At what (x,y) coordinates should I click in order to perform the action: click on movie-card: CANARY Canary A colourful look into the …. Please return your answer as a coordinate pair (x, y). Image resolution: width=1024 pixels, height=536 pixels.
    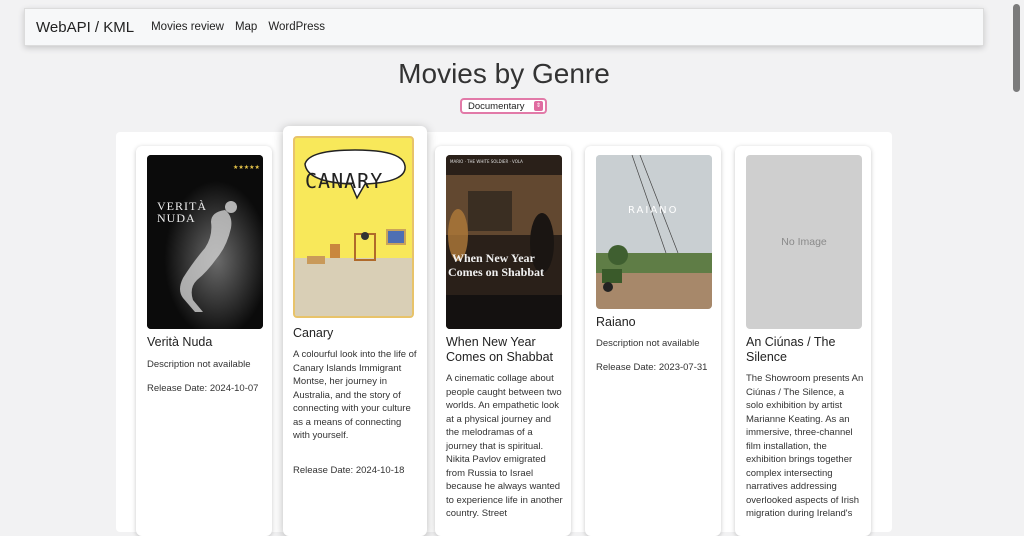
    Looking at the image, I should click on (355, 331).